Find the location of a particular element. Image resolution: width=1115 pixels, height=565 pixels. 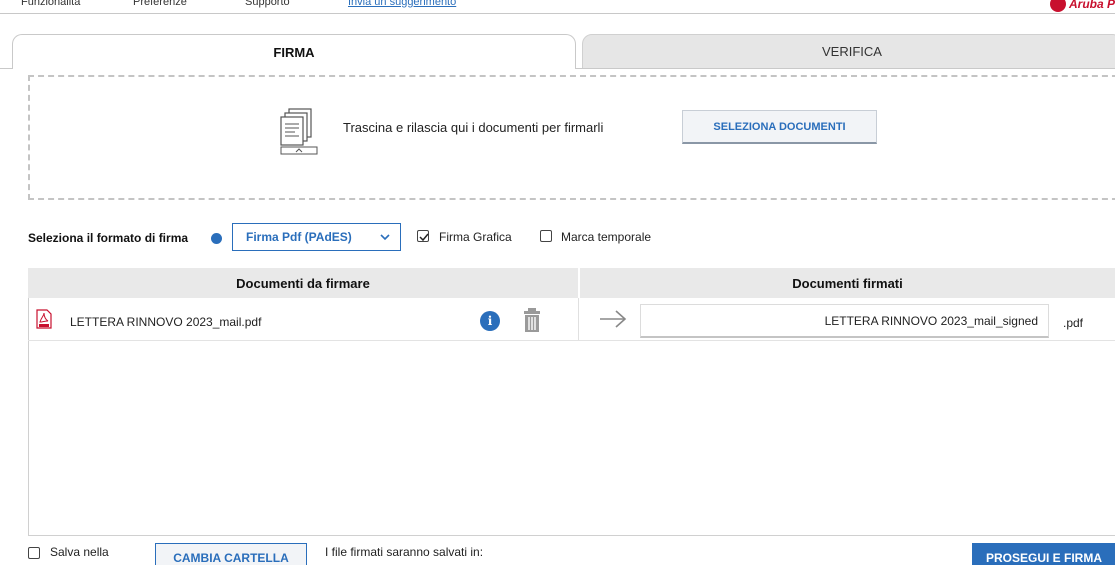

check-icon is located at coordinates (424, 237).